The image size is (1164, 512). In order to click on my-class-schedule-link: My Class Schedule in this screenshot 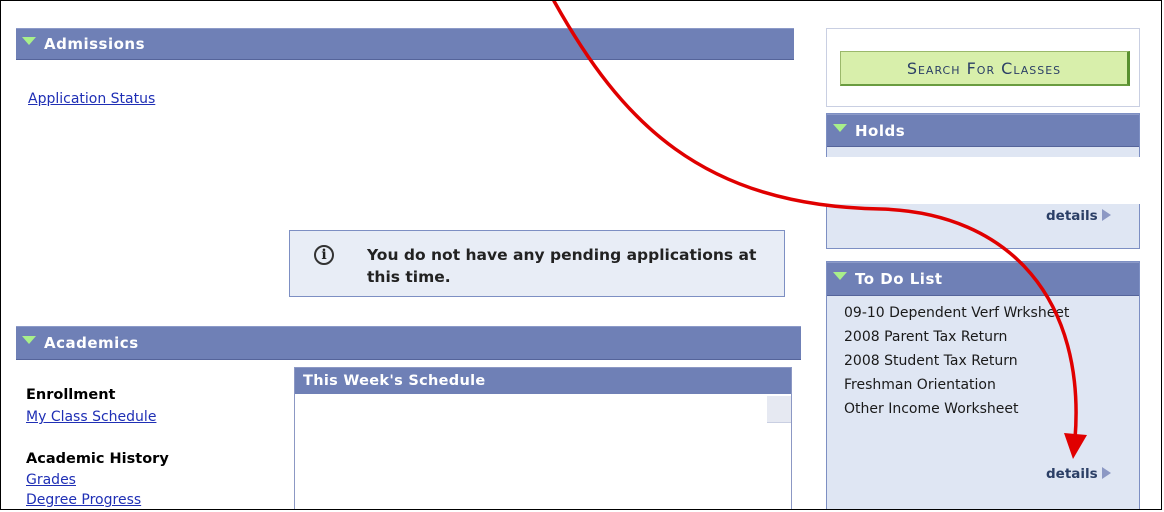, I will do `click(91, 417)`.